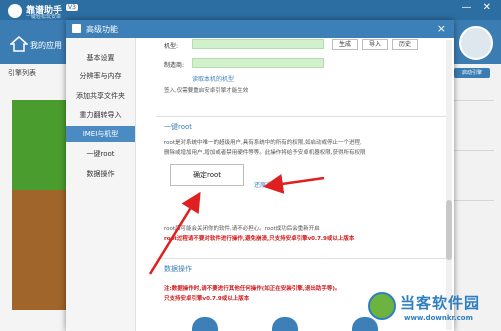 Image resolution: width=501 pixels, height=331 pixels. Describe the element at coordinates (263, 143) in the screenshot. I see `root-desc-line1: root是对系统中唯一的超级用户,具有系统中的所有的权限,如启动或停止一个进程,` at that location.